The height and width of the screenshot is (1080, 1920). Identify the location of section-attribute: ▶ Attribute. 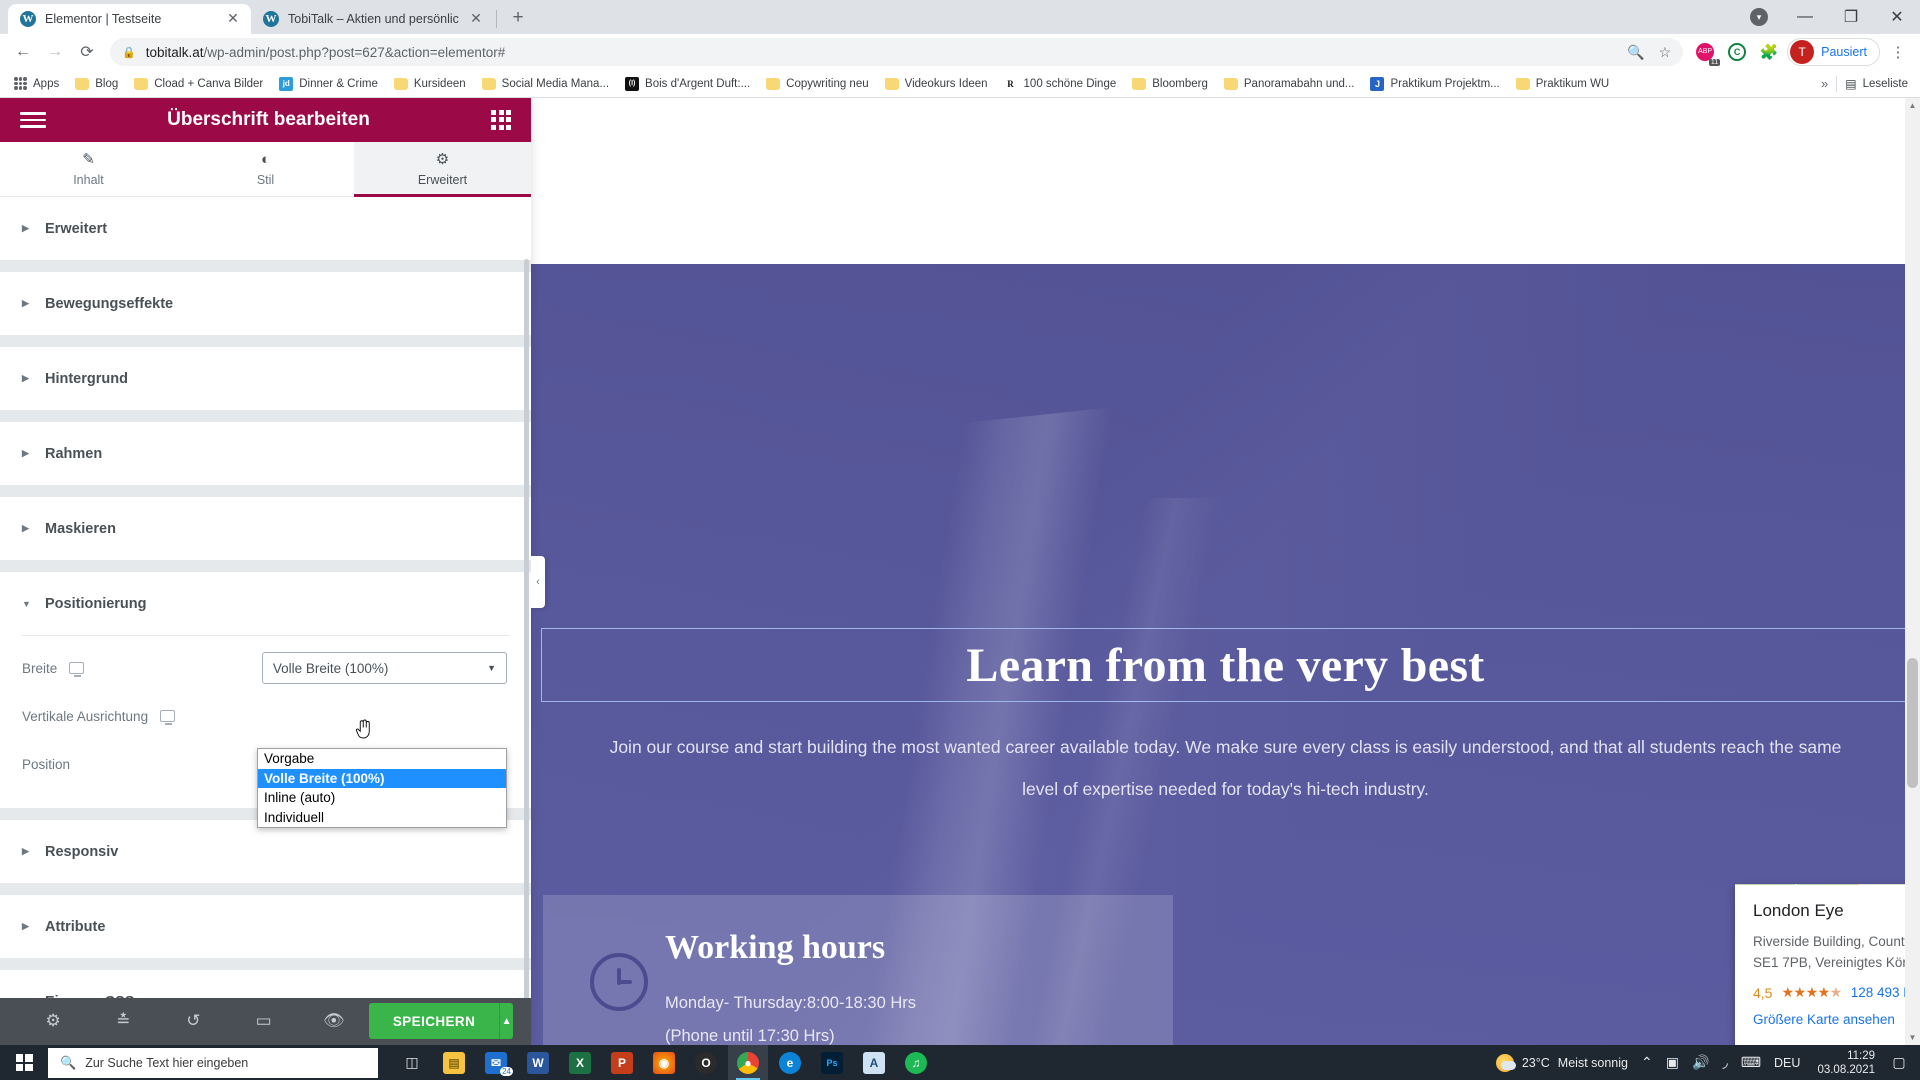
(265, 927).